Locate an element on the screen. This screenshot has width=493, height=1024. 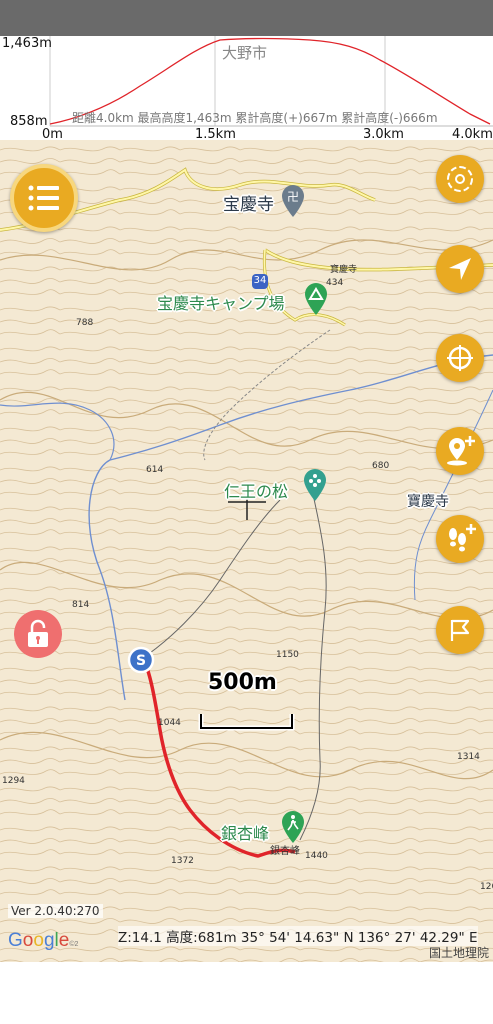
svg-text: S is located at coordinates (141, 661).